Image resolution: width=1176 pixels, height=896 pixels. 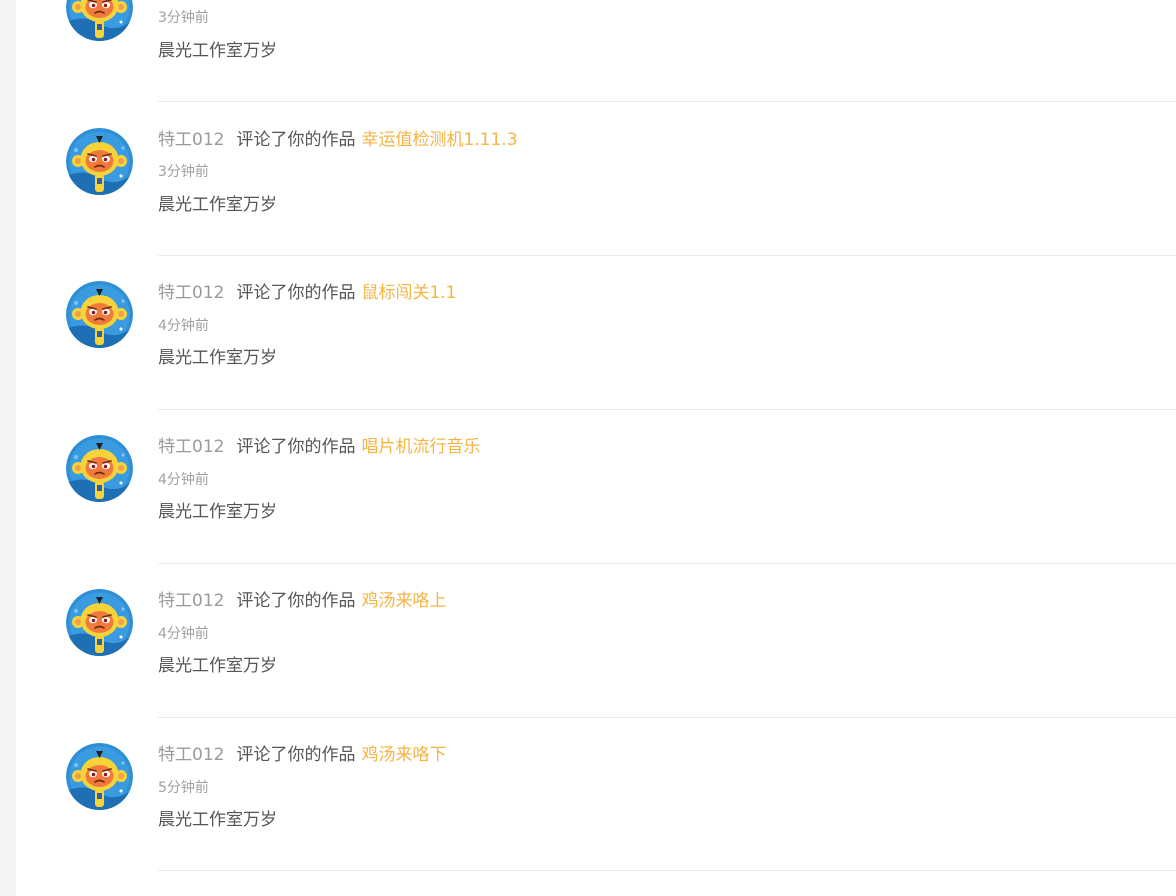 What do you see at coordinates (420, 447) in the screenshot?
I see `work-title-link: 唱片机流行音乐` at bounding box center [420, 447].